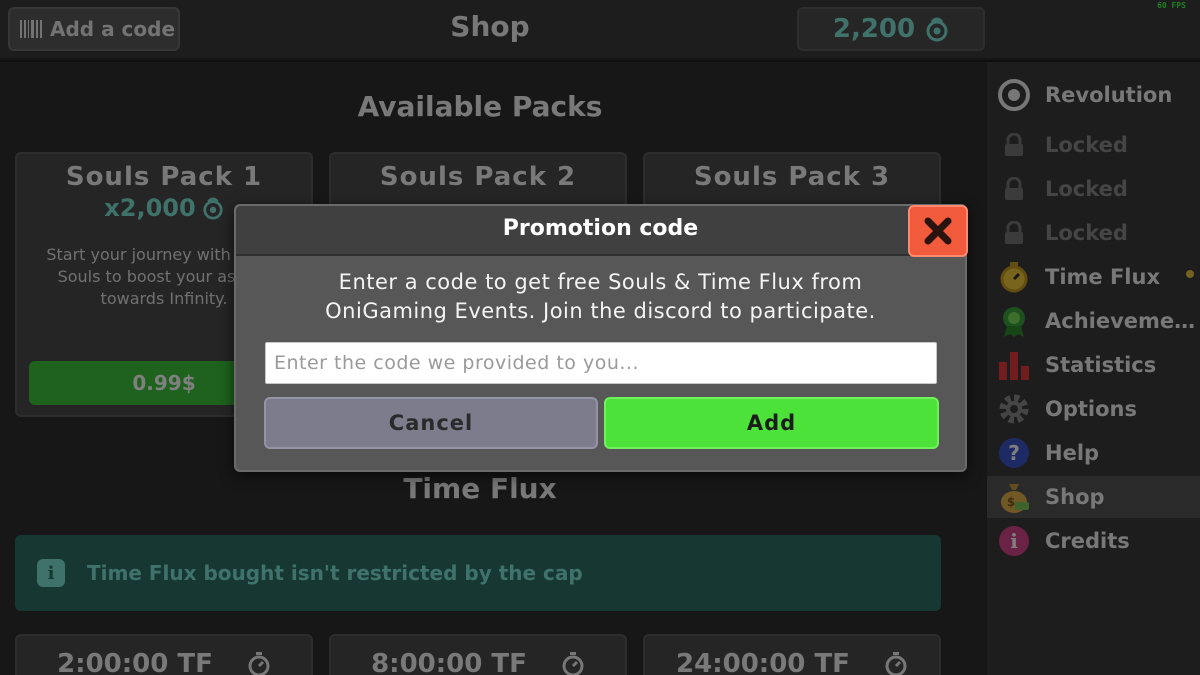 Image resolution: width=1200 pixels, height=675 pixels. I want to click on close-button, so click(938, 231).